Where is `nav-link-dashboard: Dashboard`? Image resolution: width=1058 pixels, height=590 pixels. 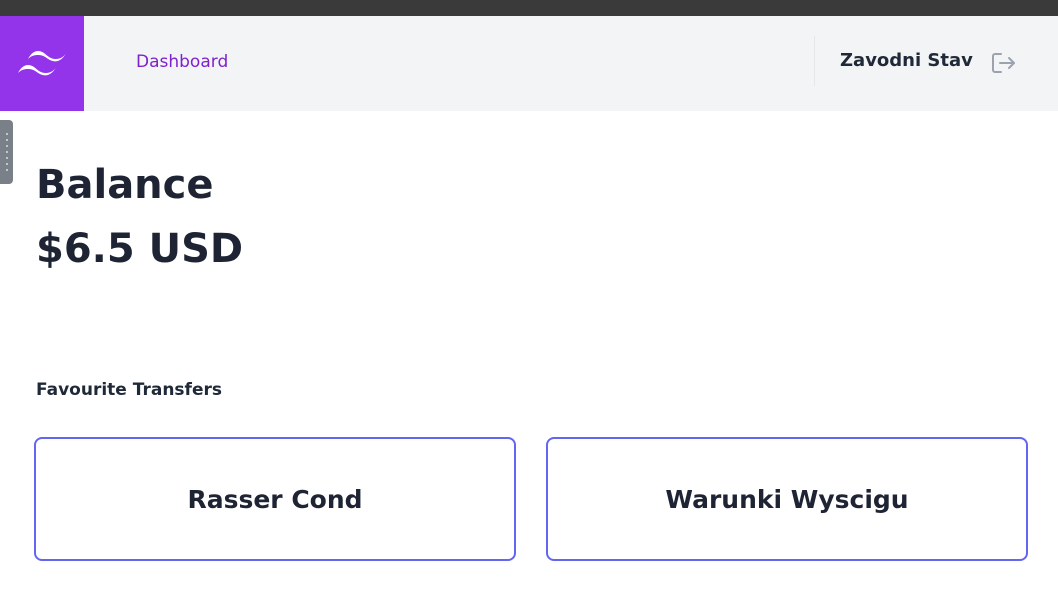
nav-link-dashboard: Dashboard is located at coordinates (182, 62).